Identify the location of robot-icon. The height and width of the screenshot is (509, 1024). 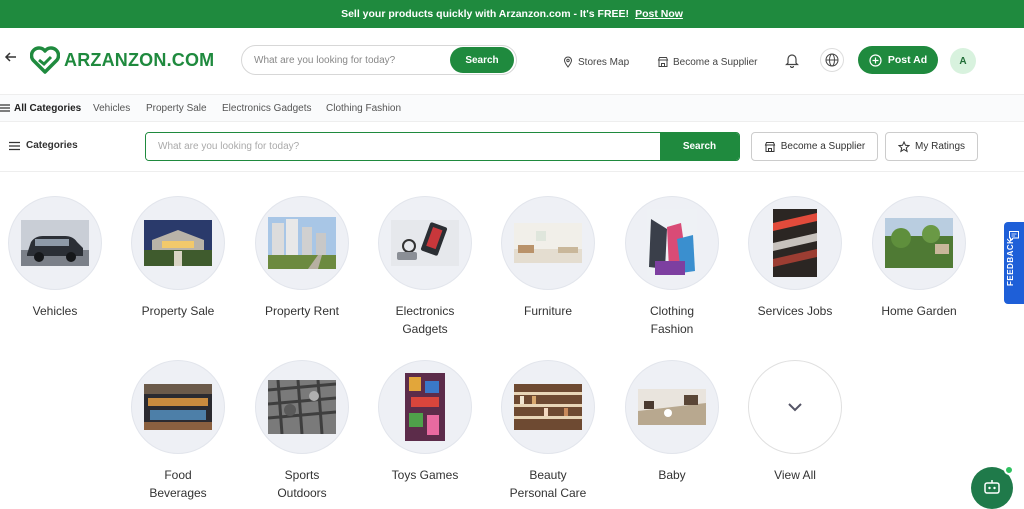
(992, 487).